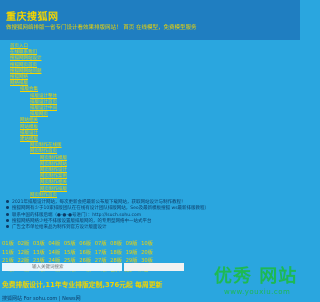 The width and height of the screenshot is (320, 302). I want to click on tag-link: 16版, so click(85, 253).